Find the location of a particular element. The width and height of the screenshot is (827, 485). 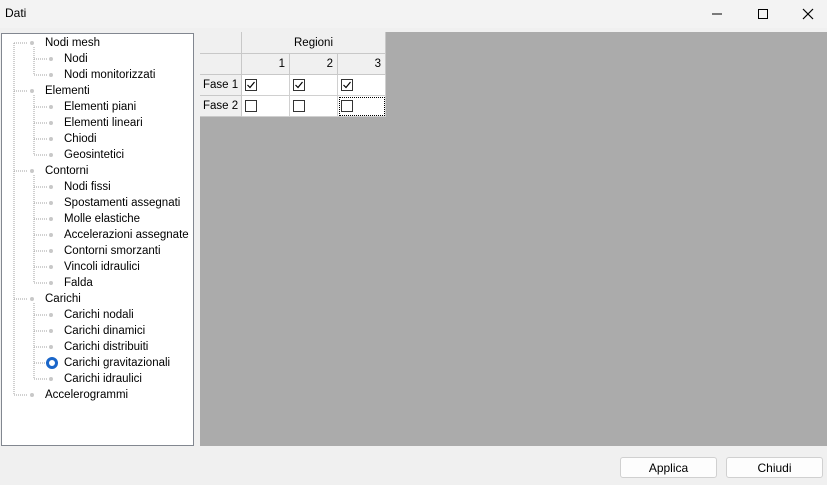

grid-column-header: 2 is located at coordinates (314, 64).